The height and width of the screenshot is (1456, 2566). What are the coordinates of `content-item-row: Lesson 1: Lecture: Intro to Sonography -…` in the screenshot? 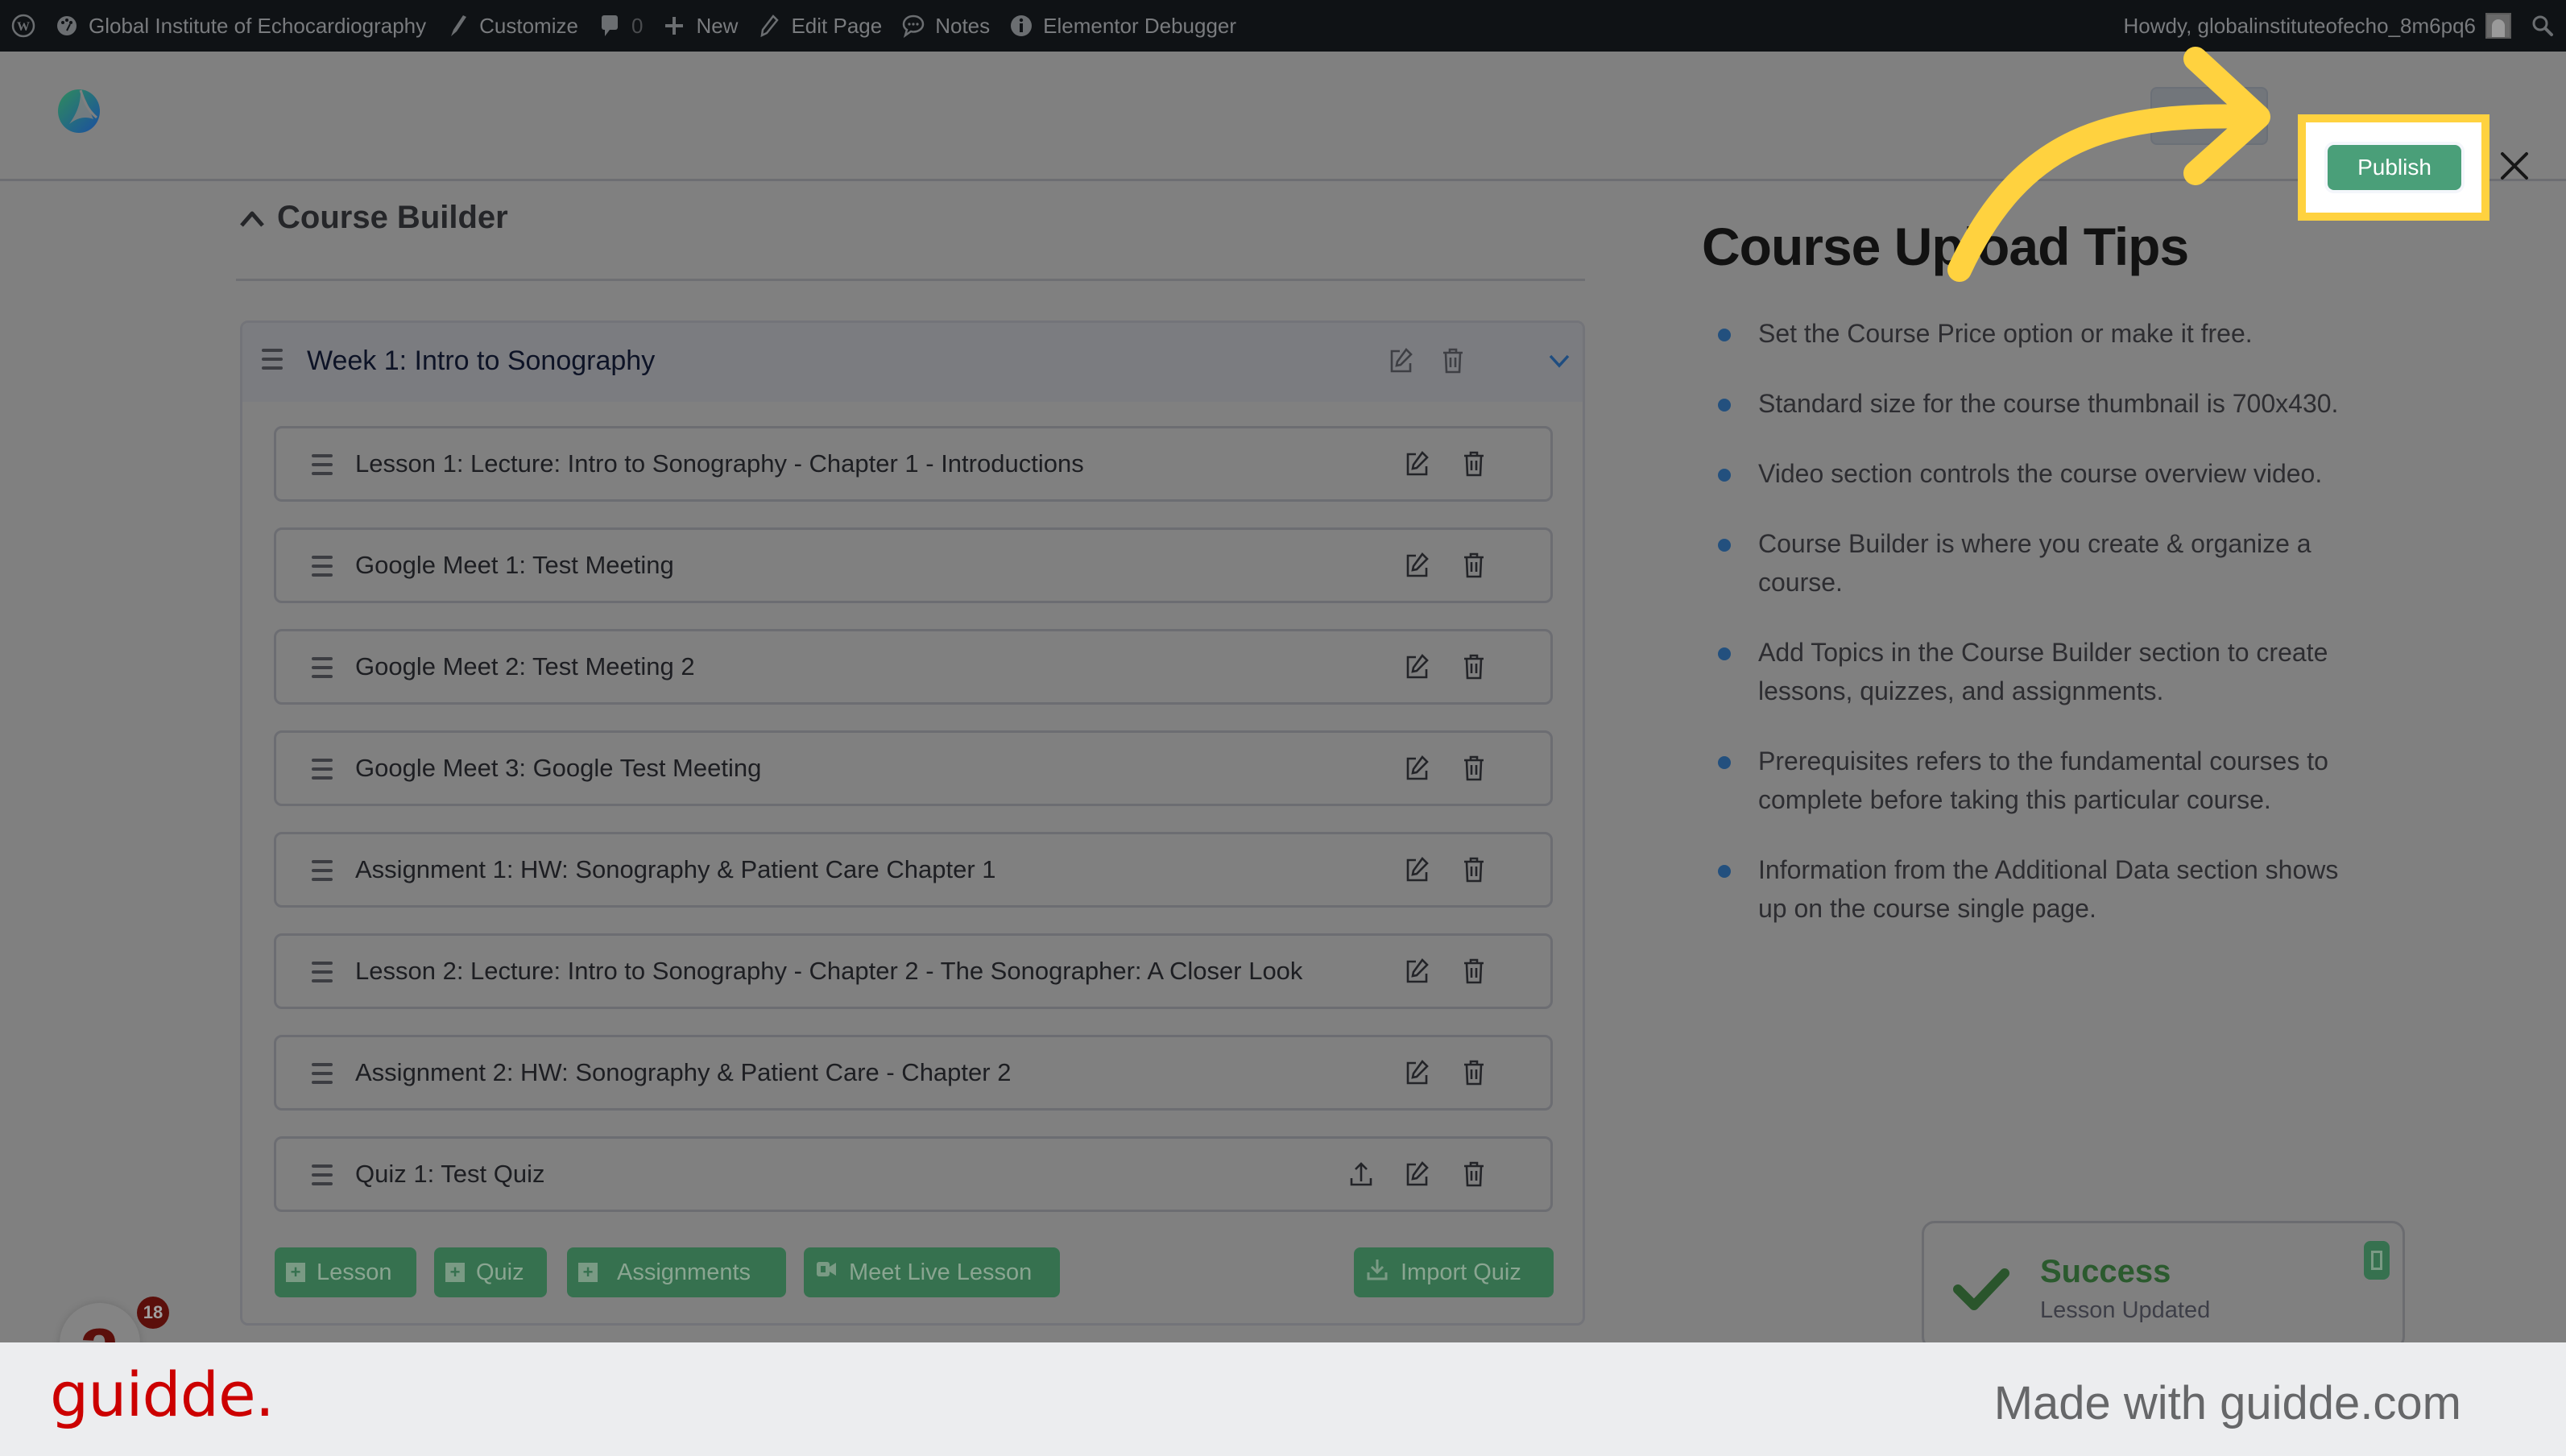 It's located at (913, 464).